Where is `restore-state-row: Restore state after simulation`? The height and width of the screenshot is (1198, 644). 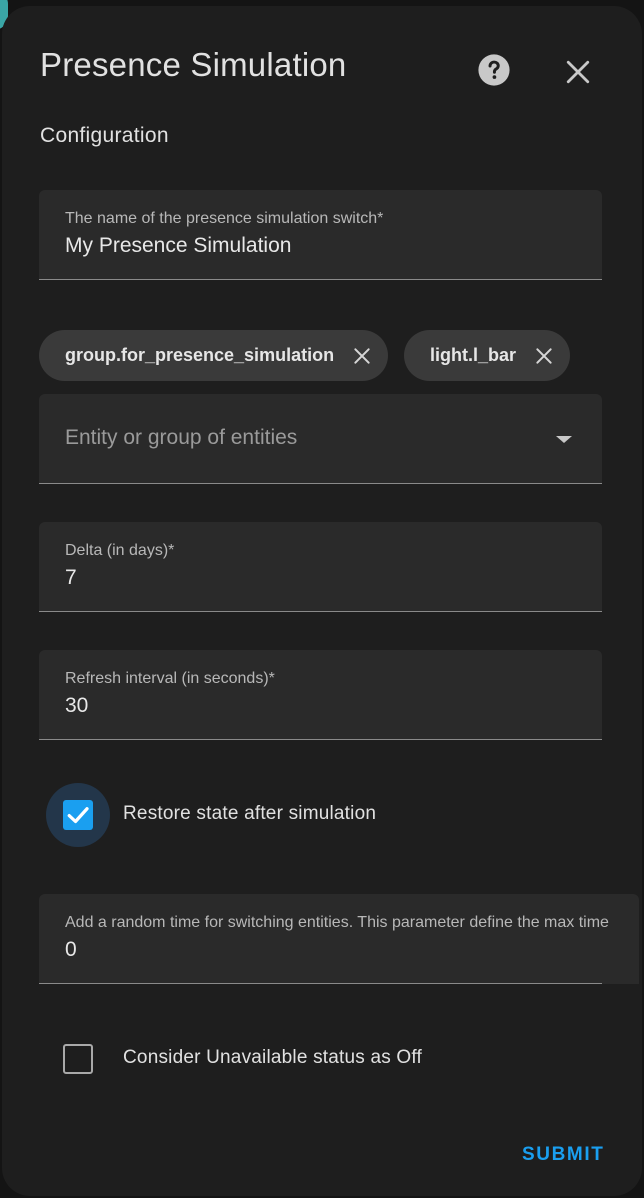 restore-state-row: Restore state after simulation is located at coordinates (326, 815).